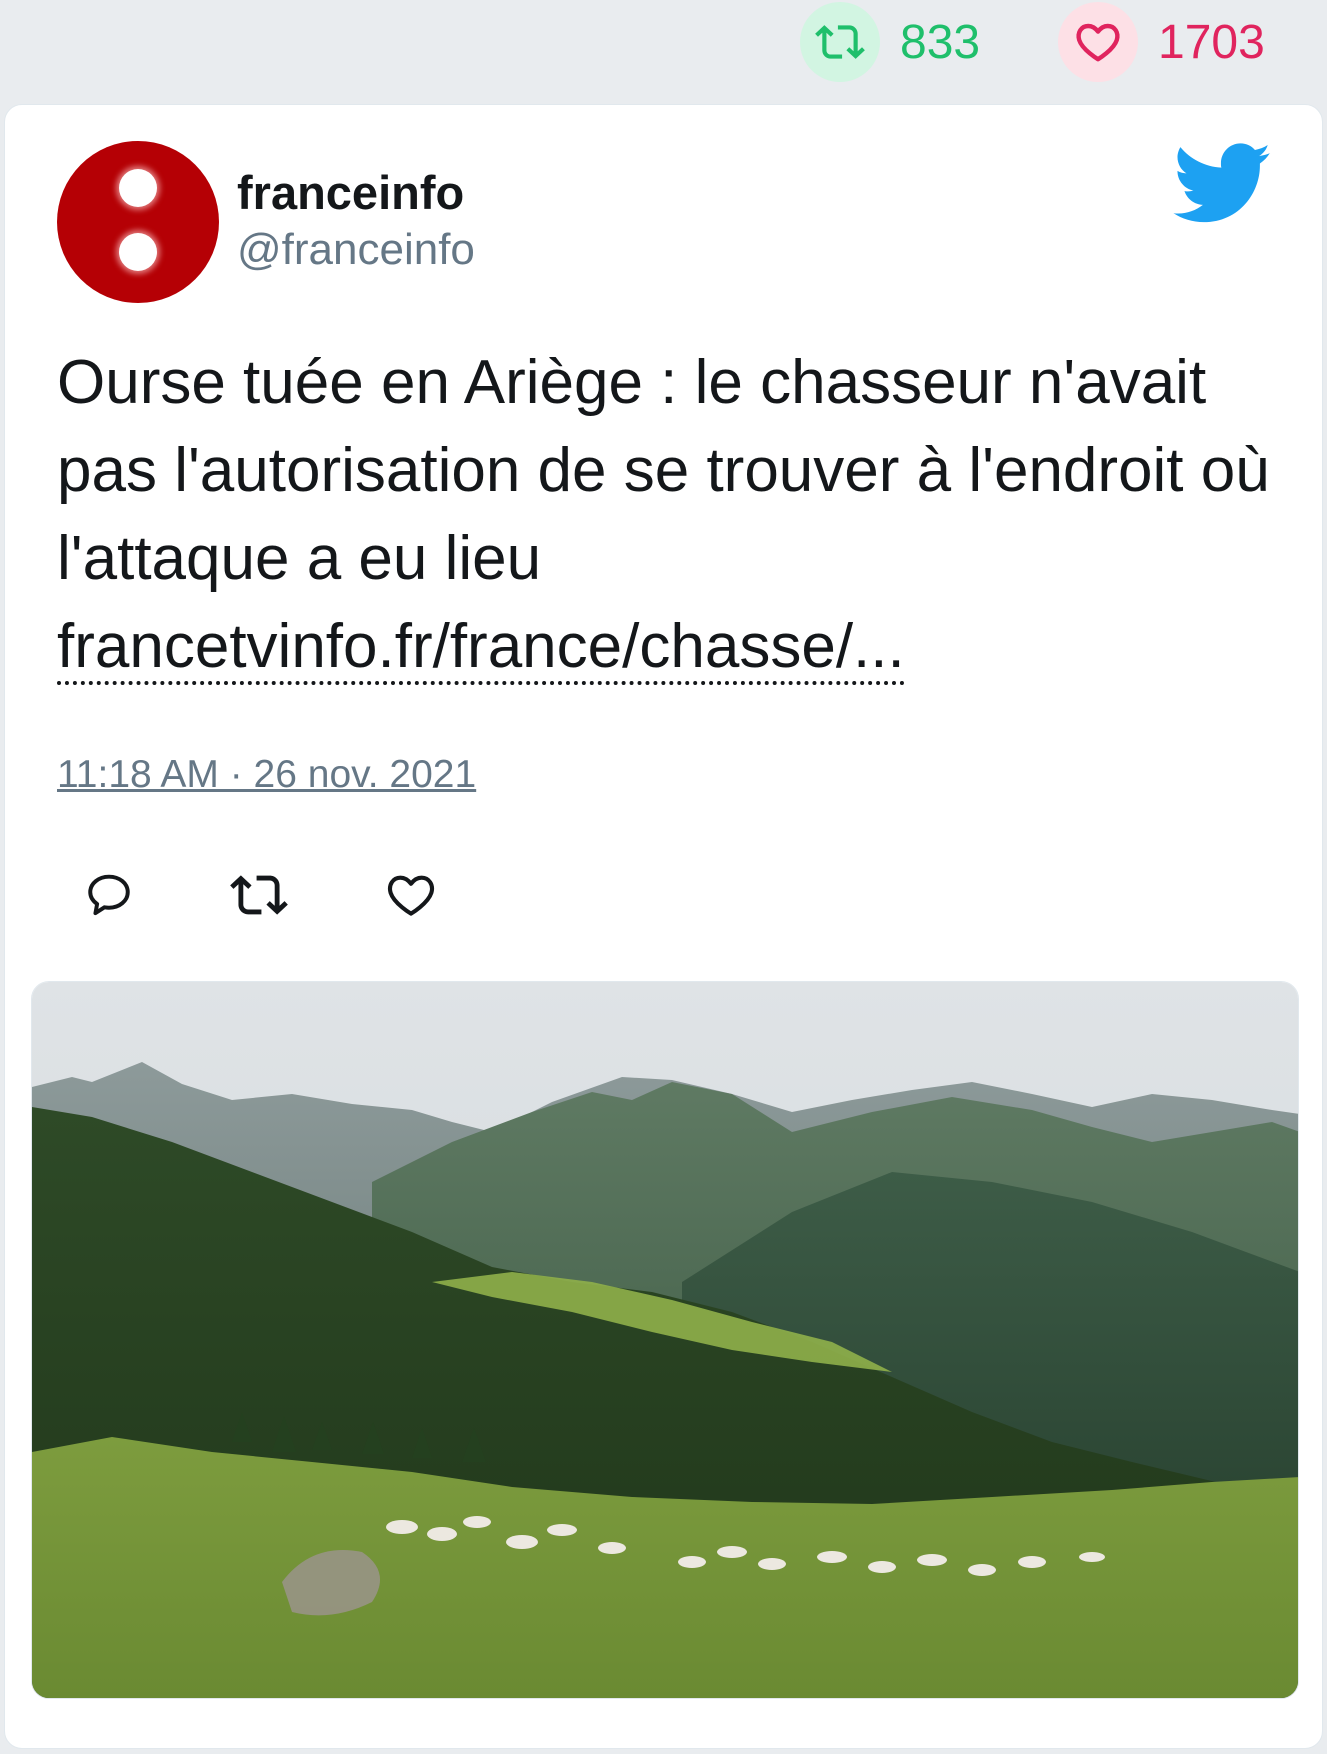  What do you see at coordinates (663, 50) in the screenshot?
I see `engagement-stats: 833 1703` at bounding box center [663, 50].